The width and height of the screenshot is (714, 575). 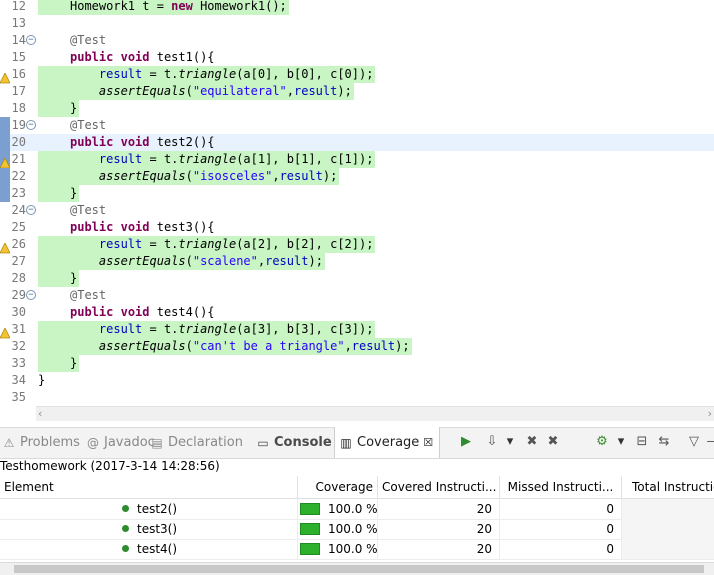 I want to click on line-number: 15, so click(x=18, y=57).